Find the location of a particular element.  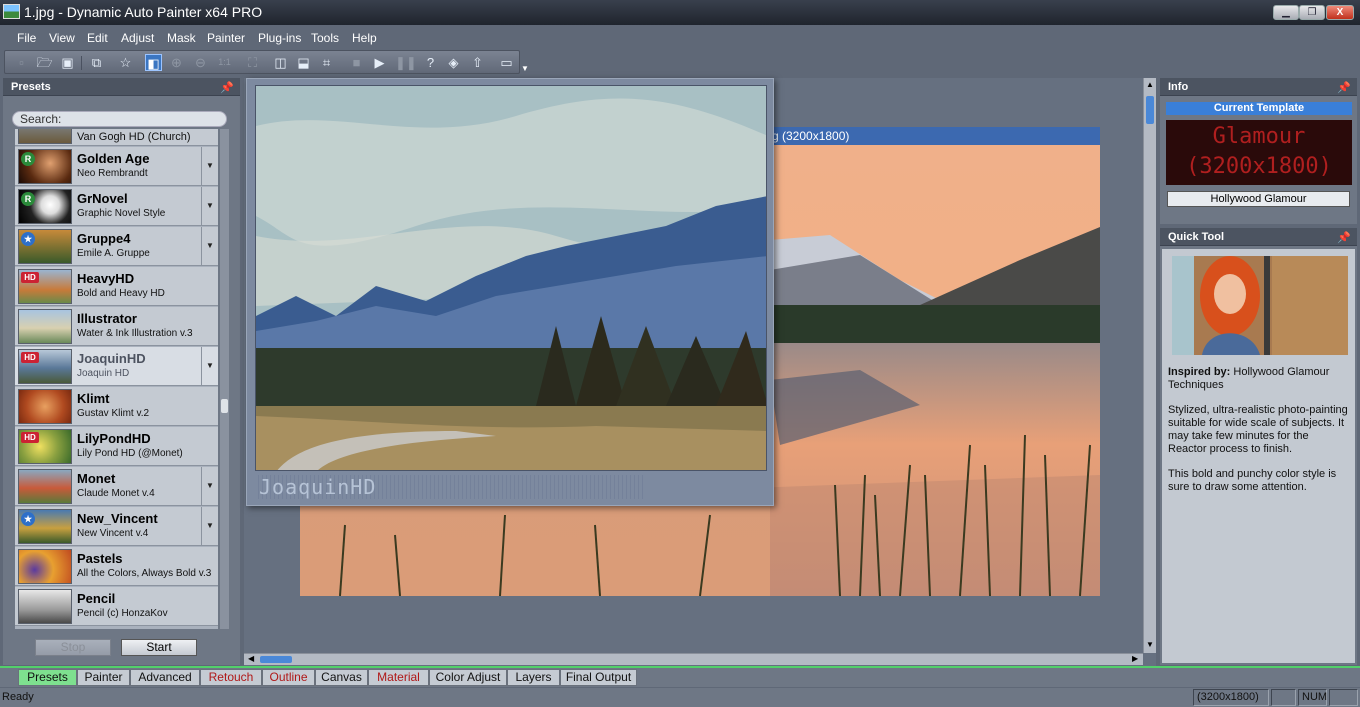

list-item: R Golden Age Neo Rembrandt ▼ is located at coordinates (116, 166).